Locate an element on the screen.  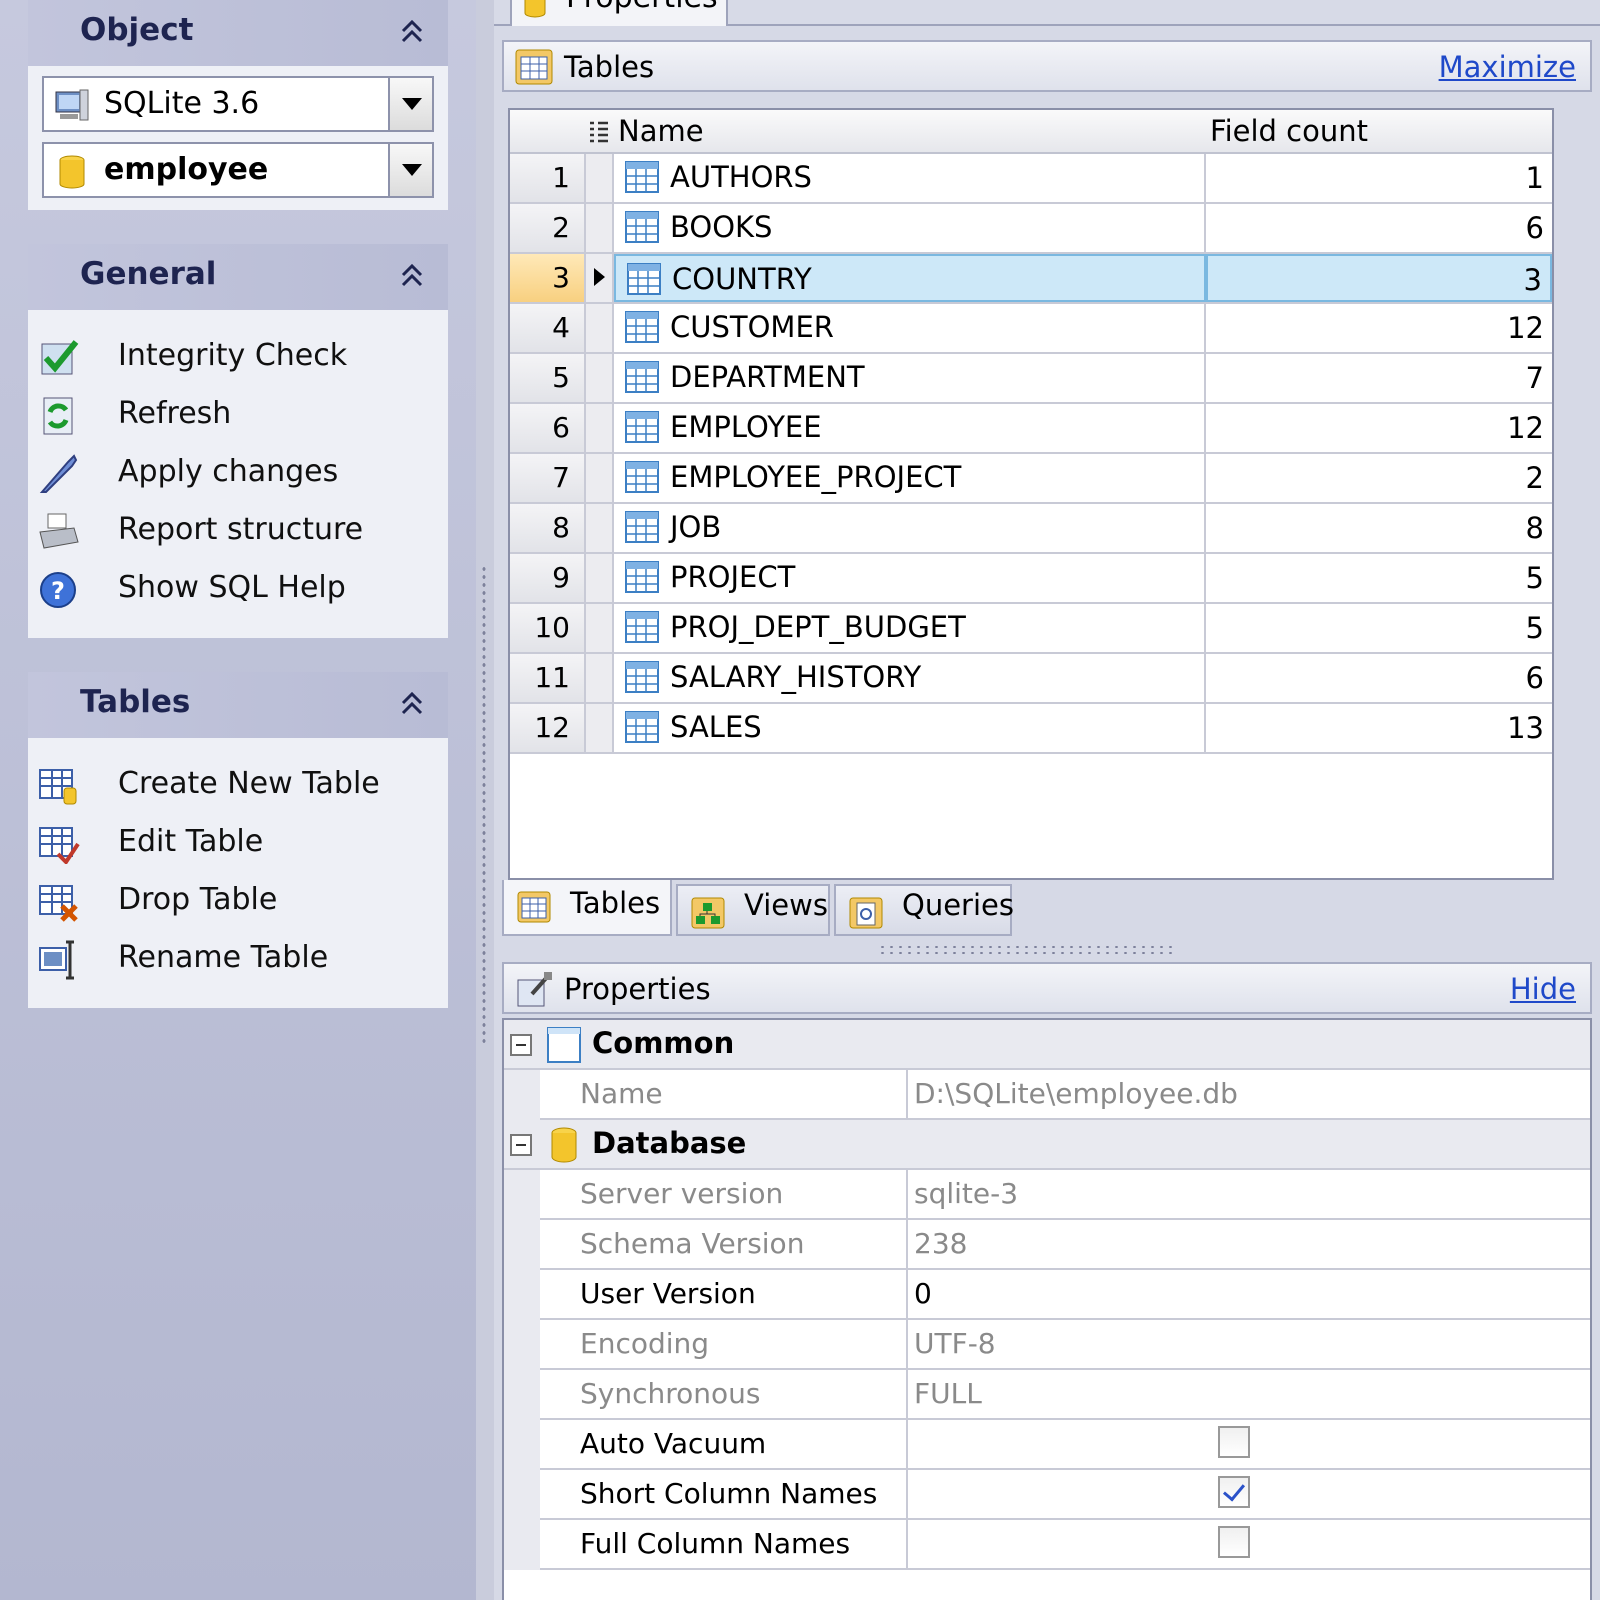
refresh-item: Refresh is located at coordinates (238, 415).